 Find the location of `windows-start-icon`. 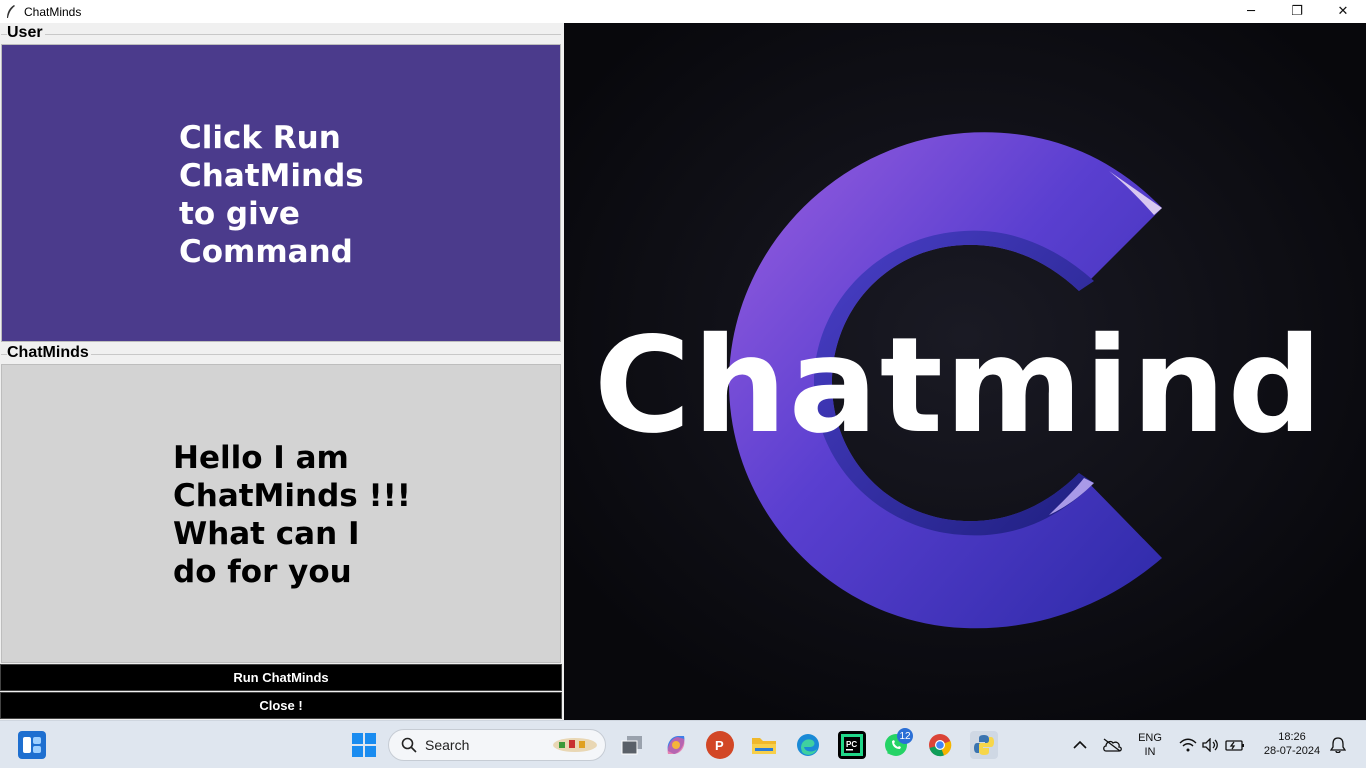

windows-start-icon is located at coordinates (364, 745).